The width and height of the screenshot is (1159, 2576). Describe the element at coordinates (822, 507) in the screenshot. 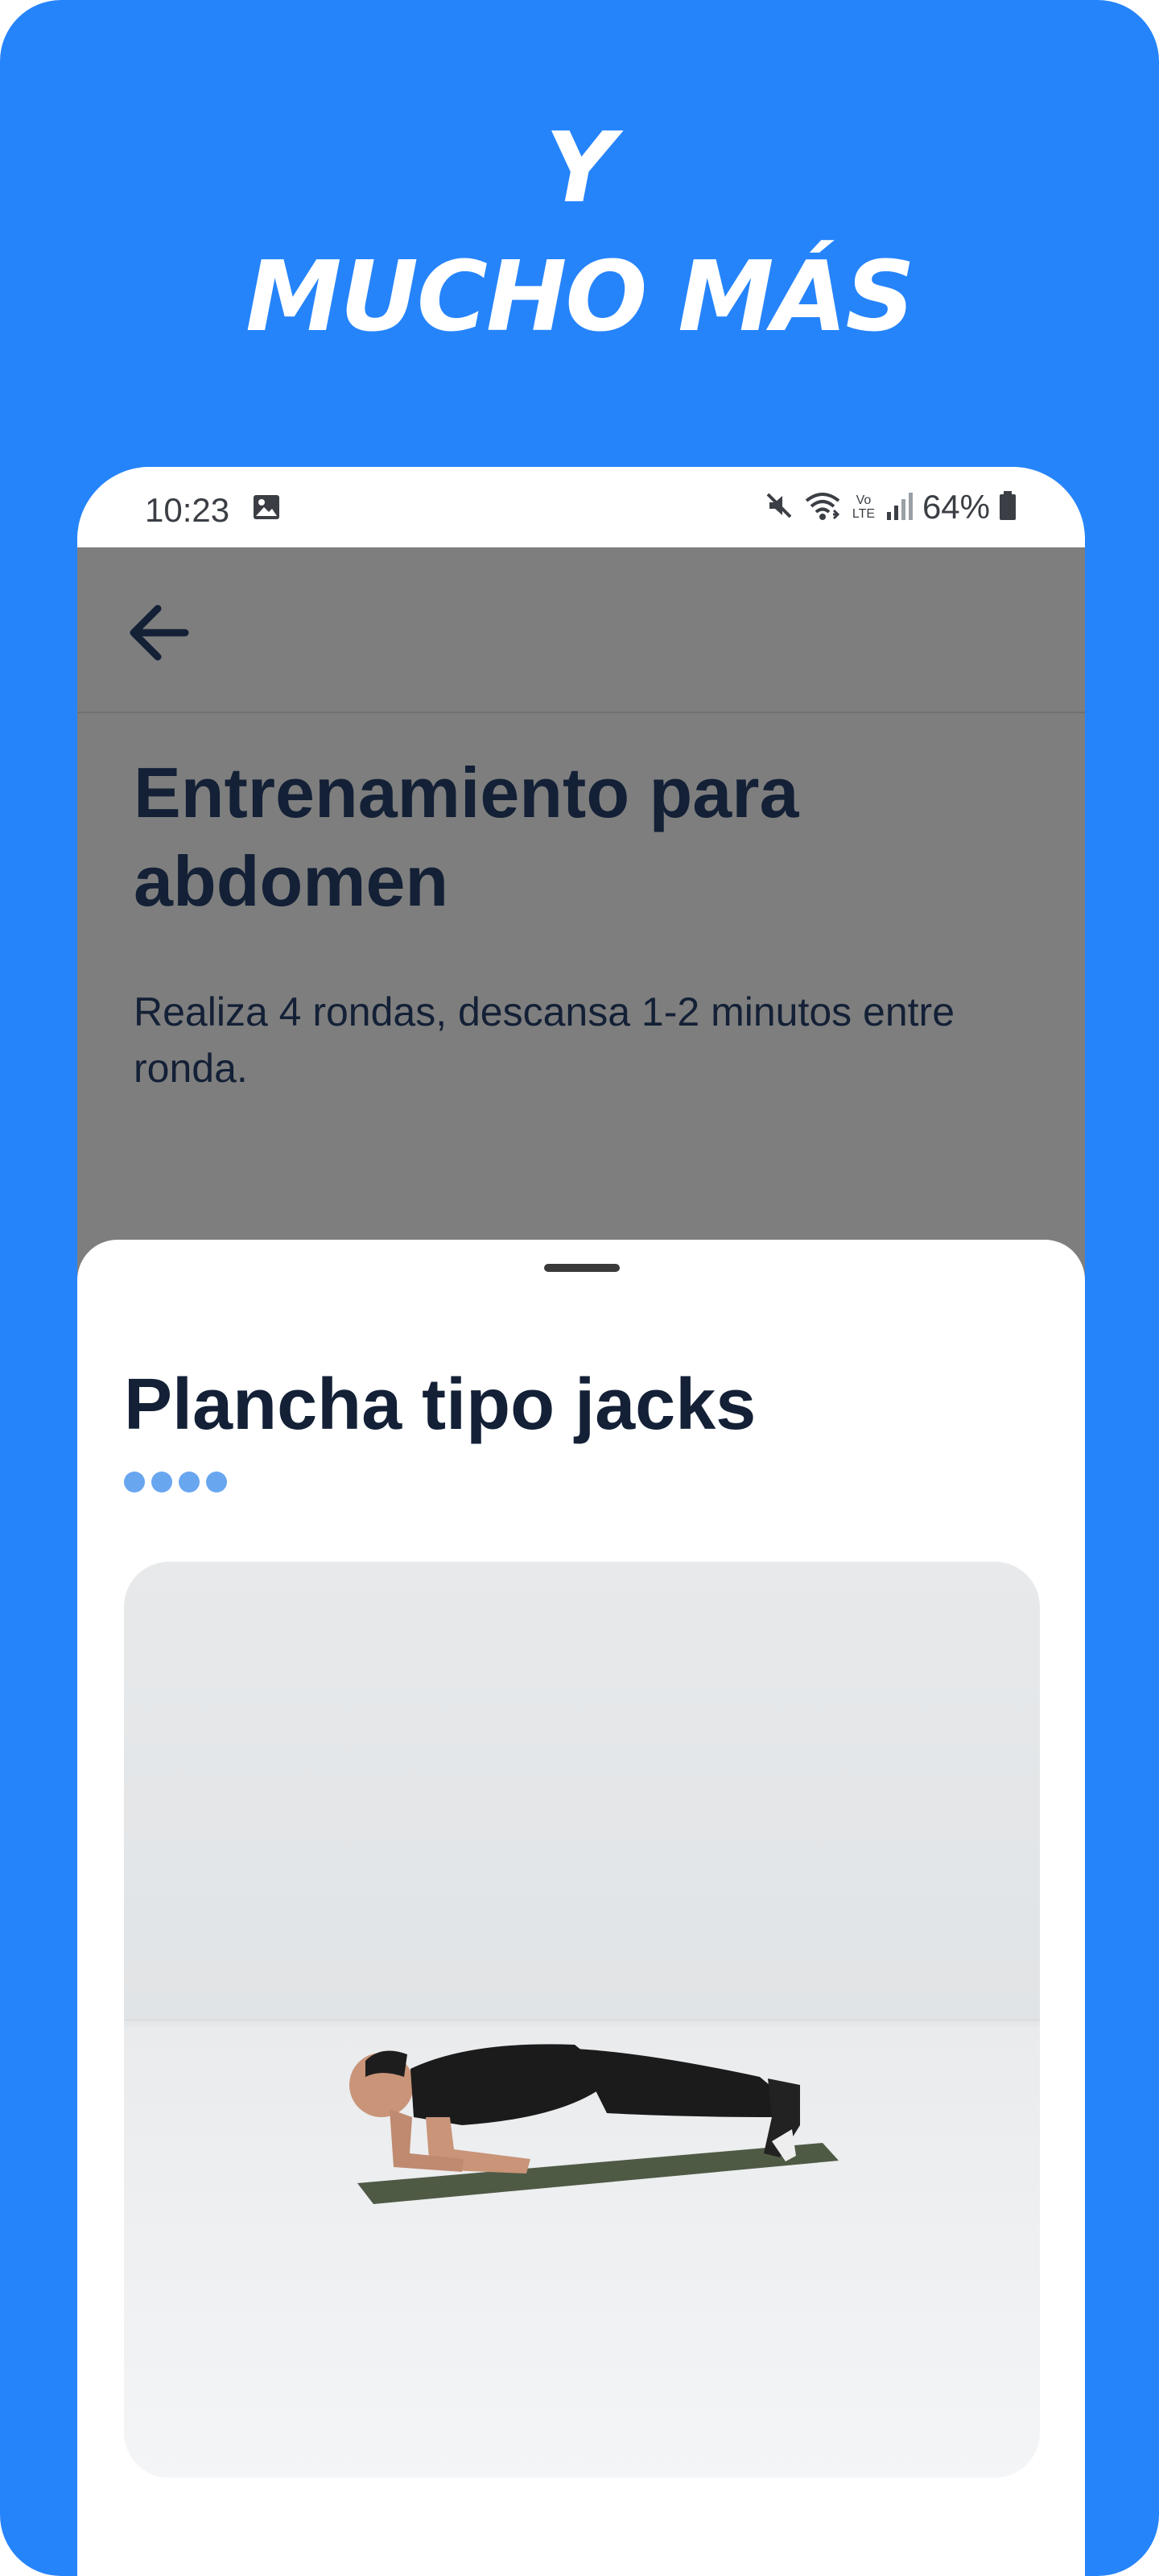

I see `wifi-icon` at that location.